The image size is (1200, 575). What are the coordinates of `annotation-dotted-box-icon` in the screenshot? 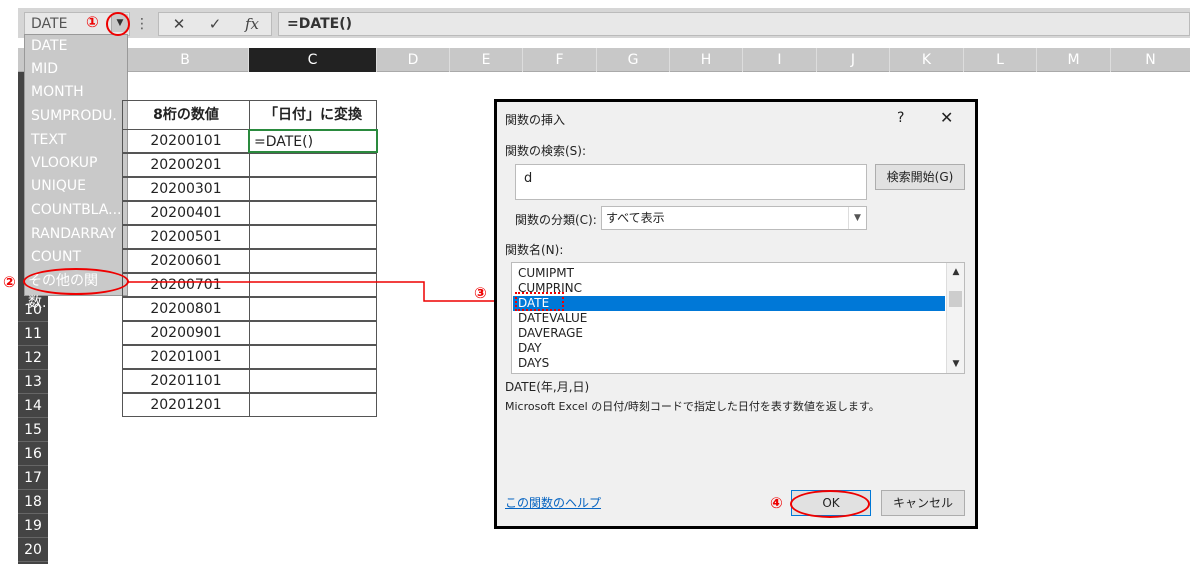 It's located at (539, 301).